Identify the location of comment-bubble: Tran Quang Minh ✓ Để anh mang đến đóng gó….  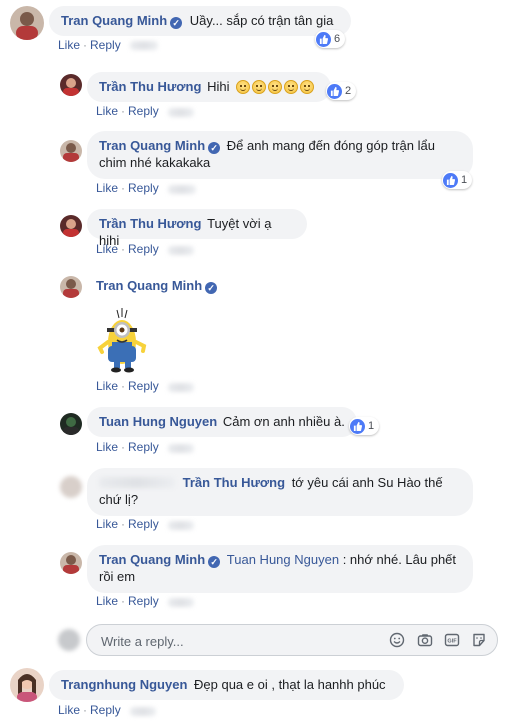
(280, 155).